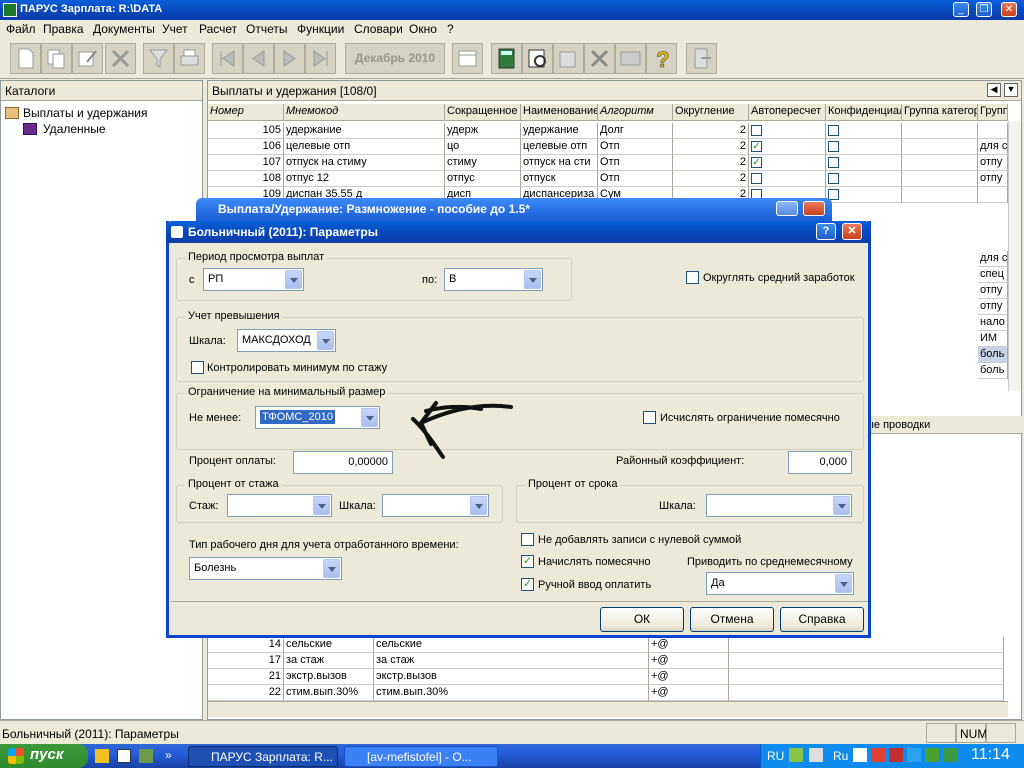  What do you see at coordinates (732, 619) in the screenshot?
I see `cancel-button: Отмена` at bounding box center [732, 619].